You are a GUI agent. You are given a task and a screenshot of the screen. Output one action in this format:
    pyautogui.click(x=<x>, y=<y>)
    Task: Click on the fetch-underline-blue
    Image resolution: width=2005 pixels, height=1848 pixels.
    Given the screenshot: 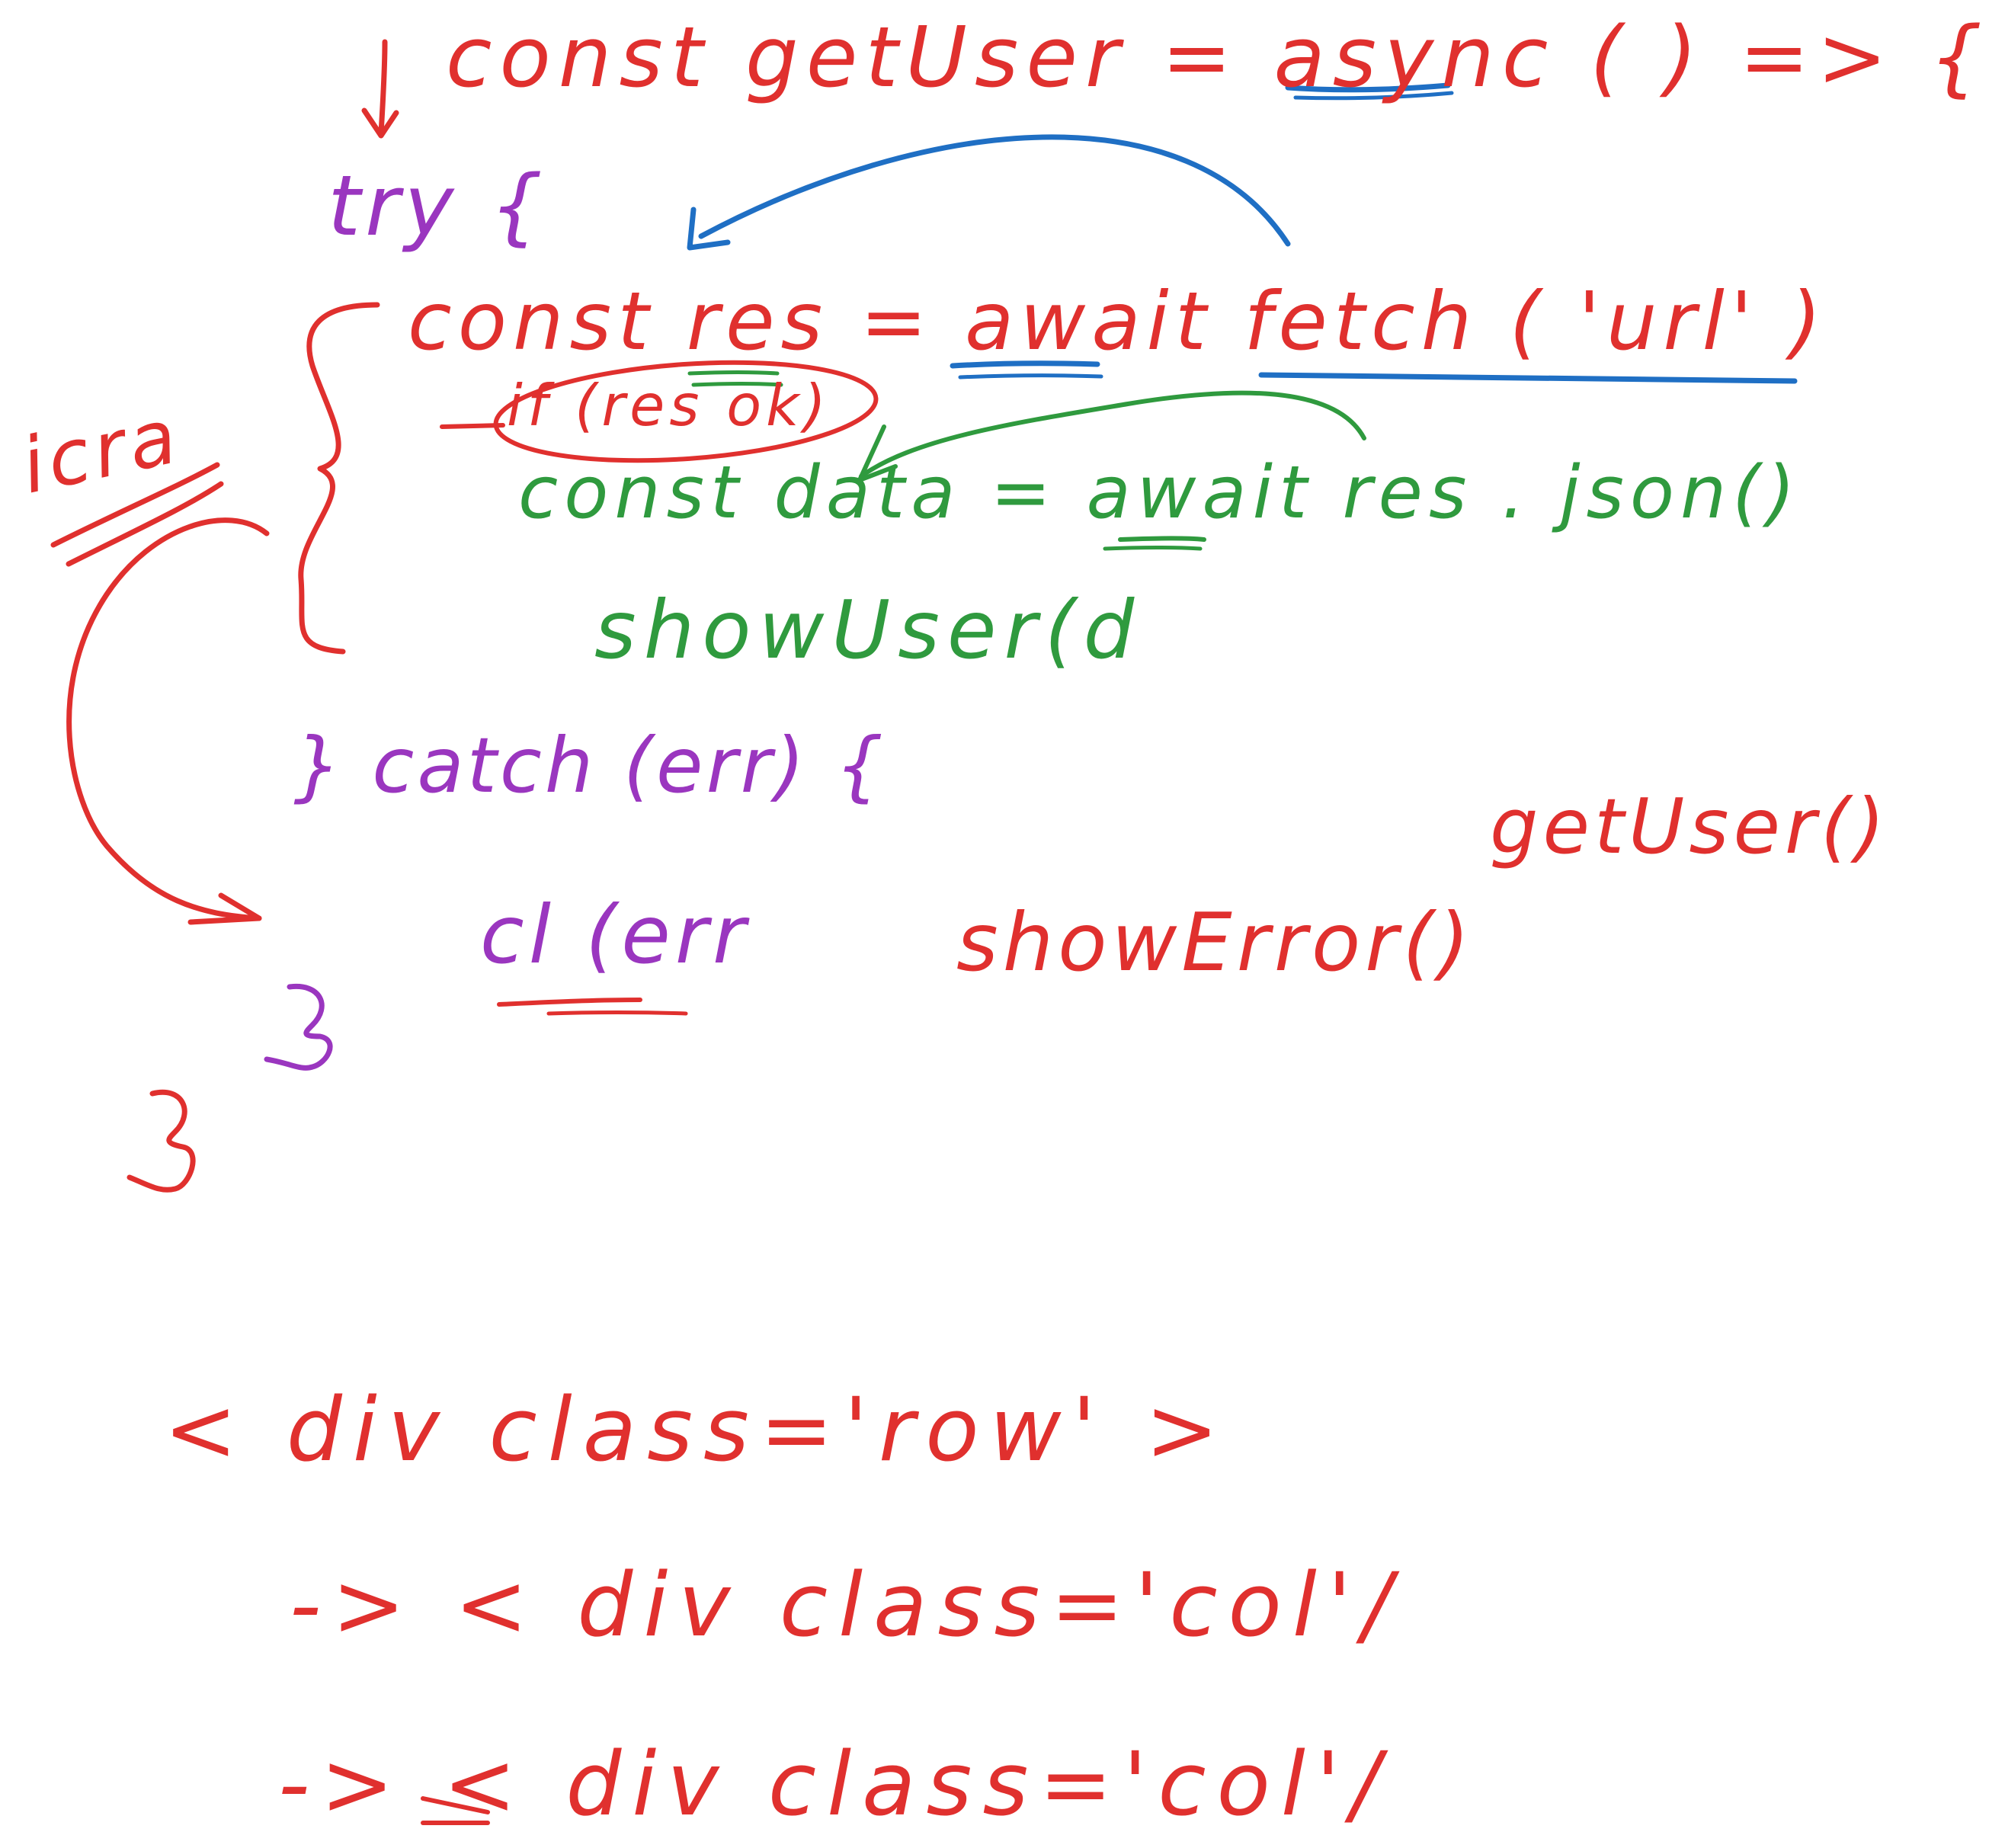 What is the action you would take?
    pyautogui.click(x=1528, y=378)
    